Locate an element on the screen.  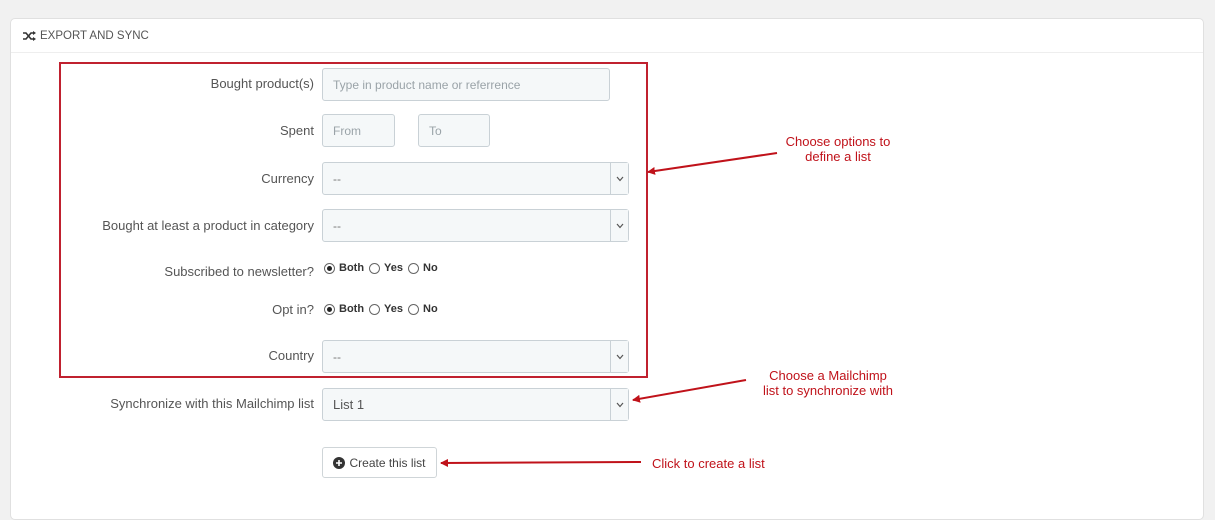
create-annotation: Click to create a list is located at coordinates (708, 463).